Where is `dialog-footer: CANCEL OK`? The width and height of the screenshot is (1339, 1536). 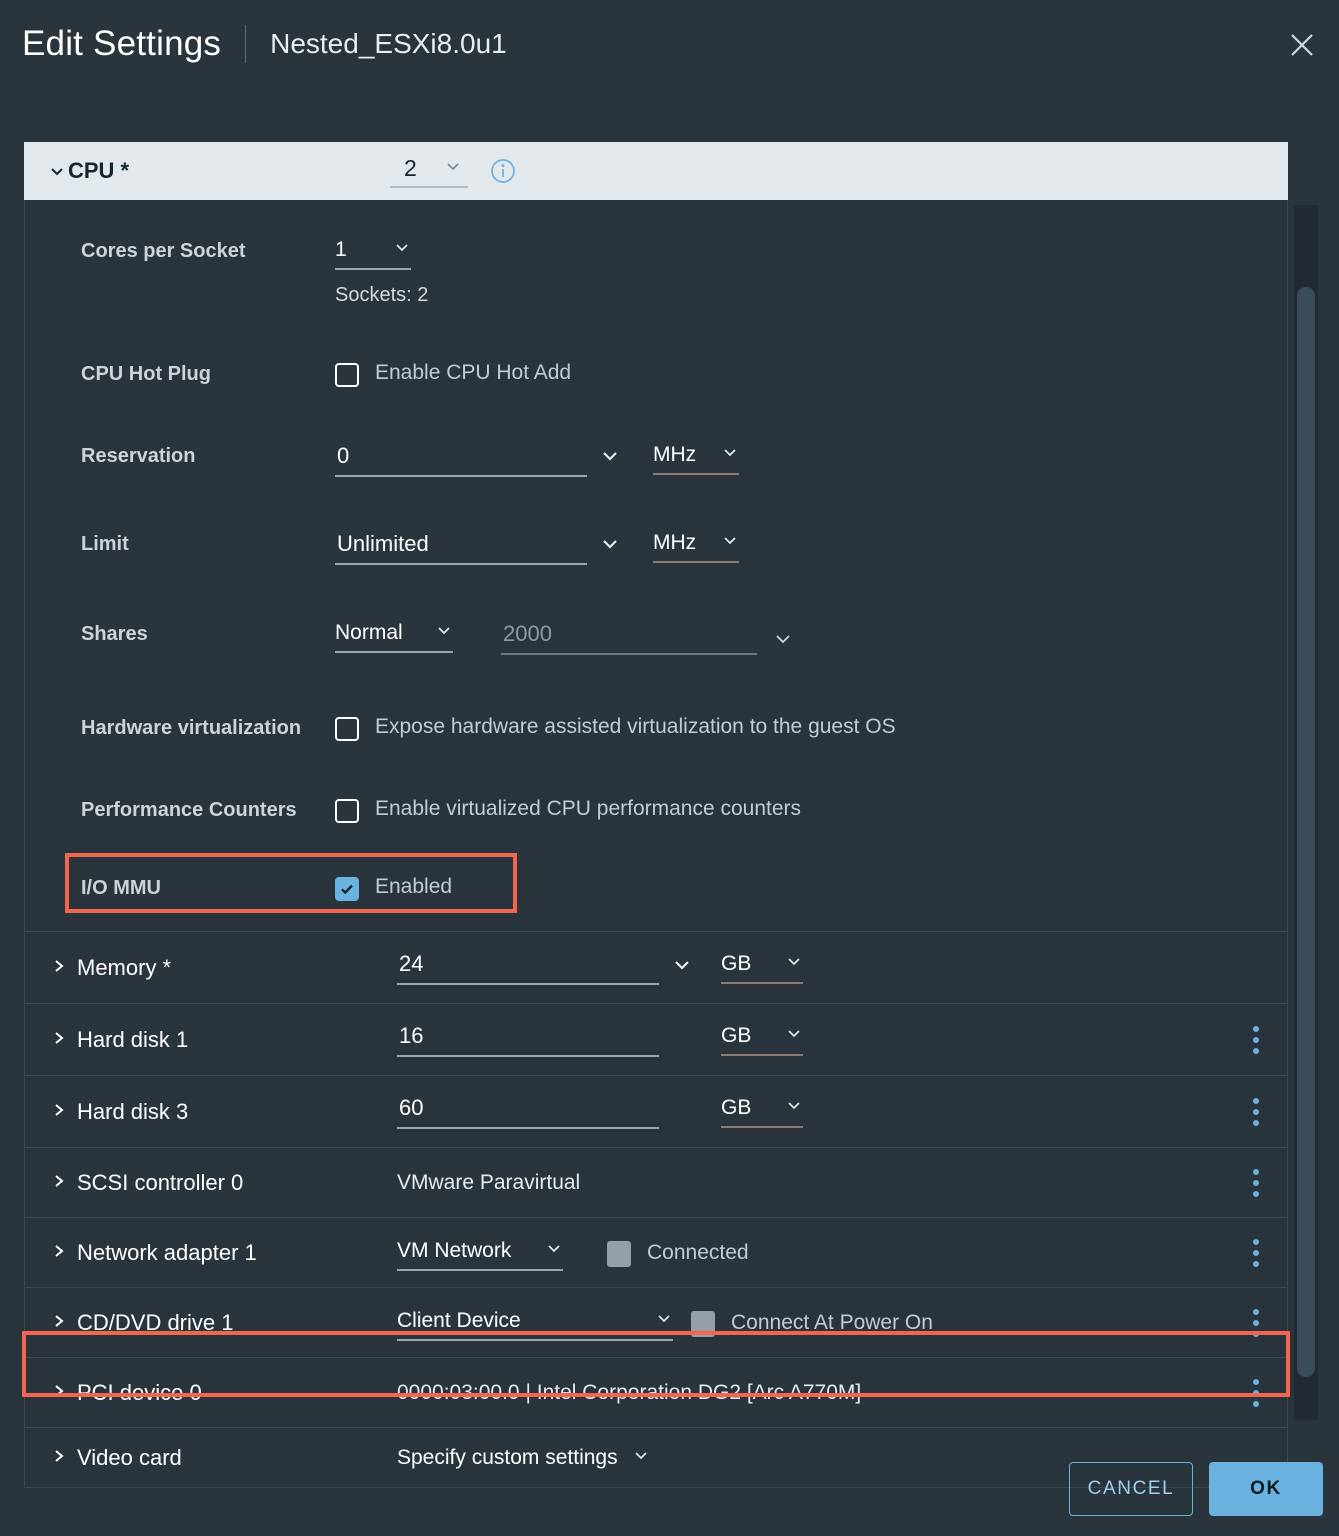 dialog-footer: CANCEL OK is located at coordinates (669, 1488).